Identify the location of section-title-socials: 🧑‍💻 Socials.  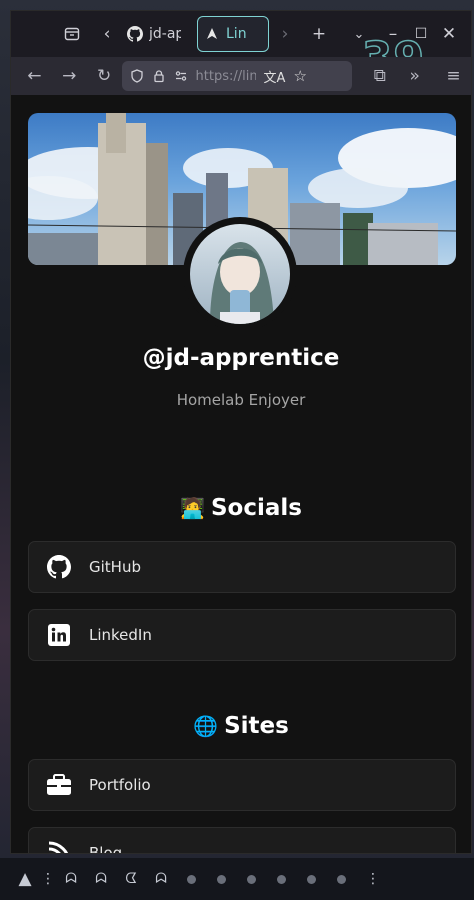
(241, 508).